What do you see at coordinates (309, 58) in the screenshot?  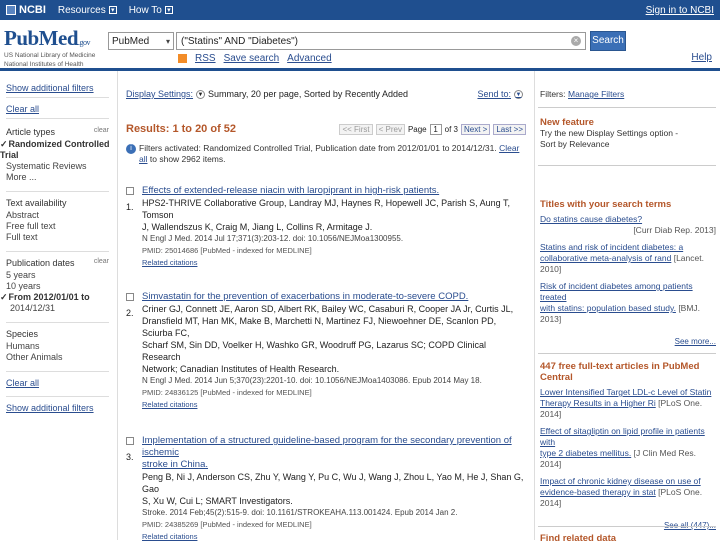 I see `advanced-search-link: Advanced` at bounding box center [309, 58].